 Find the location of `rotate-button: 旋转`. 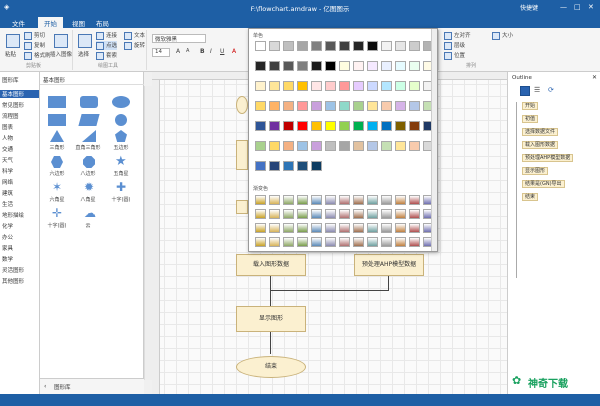

rotate-button: 旋转 is located at coordinates (134, 45).